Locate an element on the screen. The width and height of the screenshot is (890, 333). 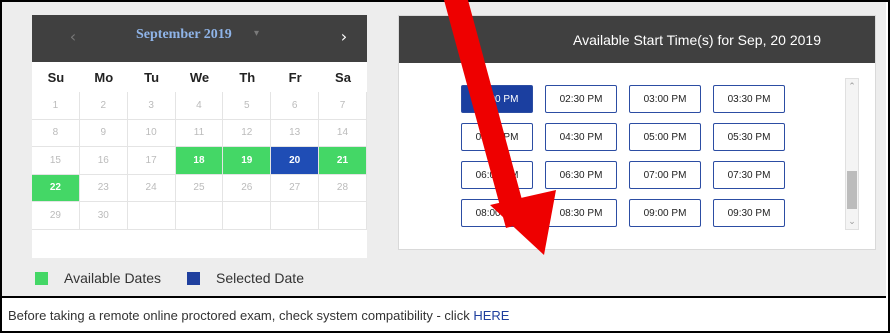
day-cell: 26 is located at coordinates (247, 188).